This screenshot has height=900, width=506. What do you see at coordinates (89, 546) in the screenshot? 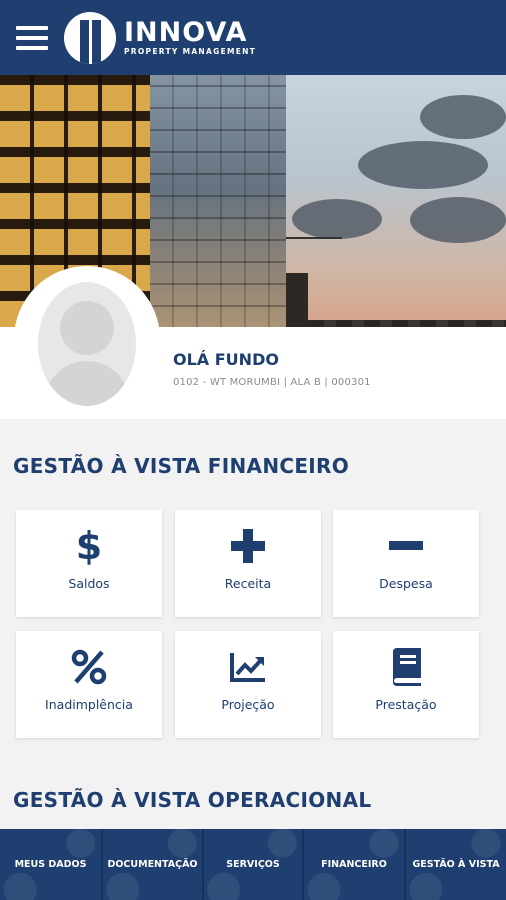
I see `dollar-icon: $` at bounding box center [89, 546].